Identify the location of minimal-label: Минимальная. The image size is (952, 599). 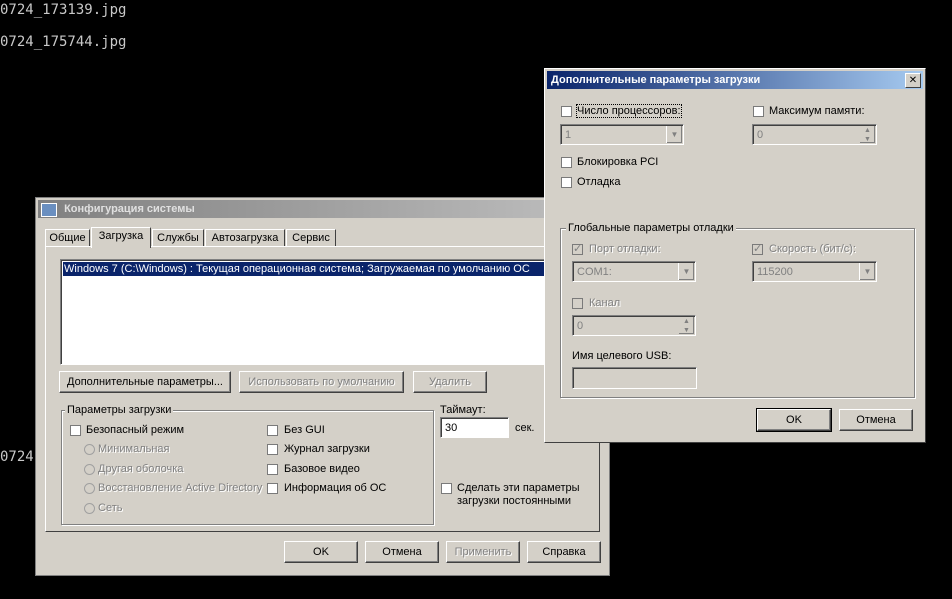
(134, 449).